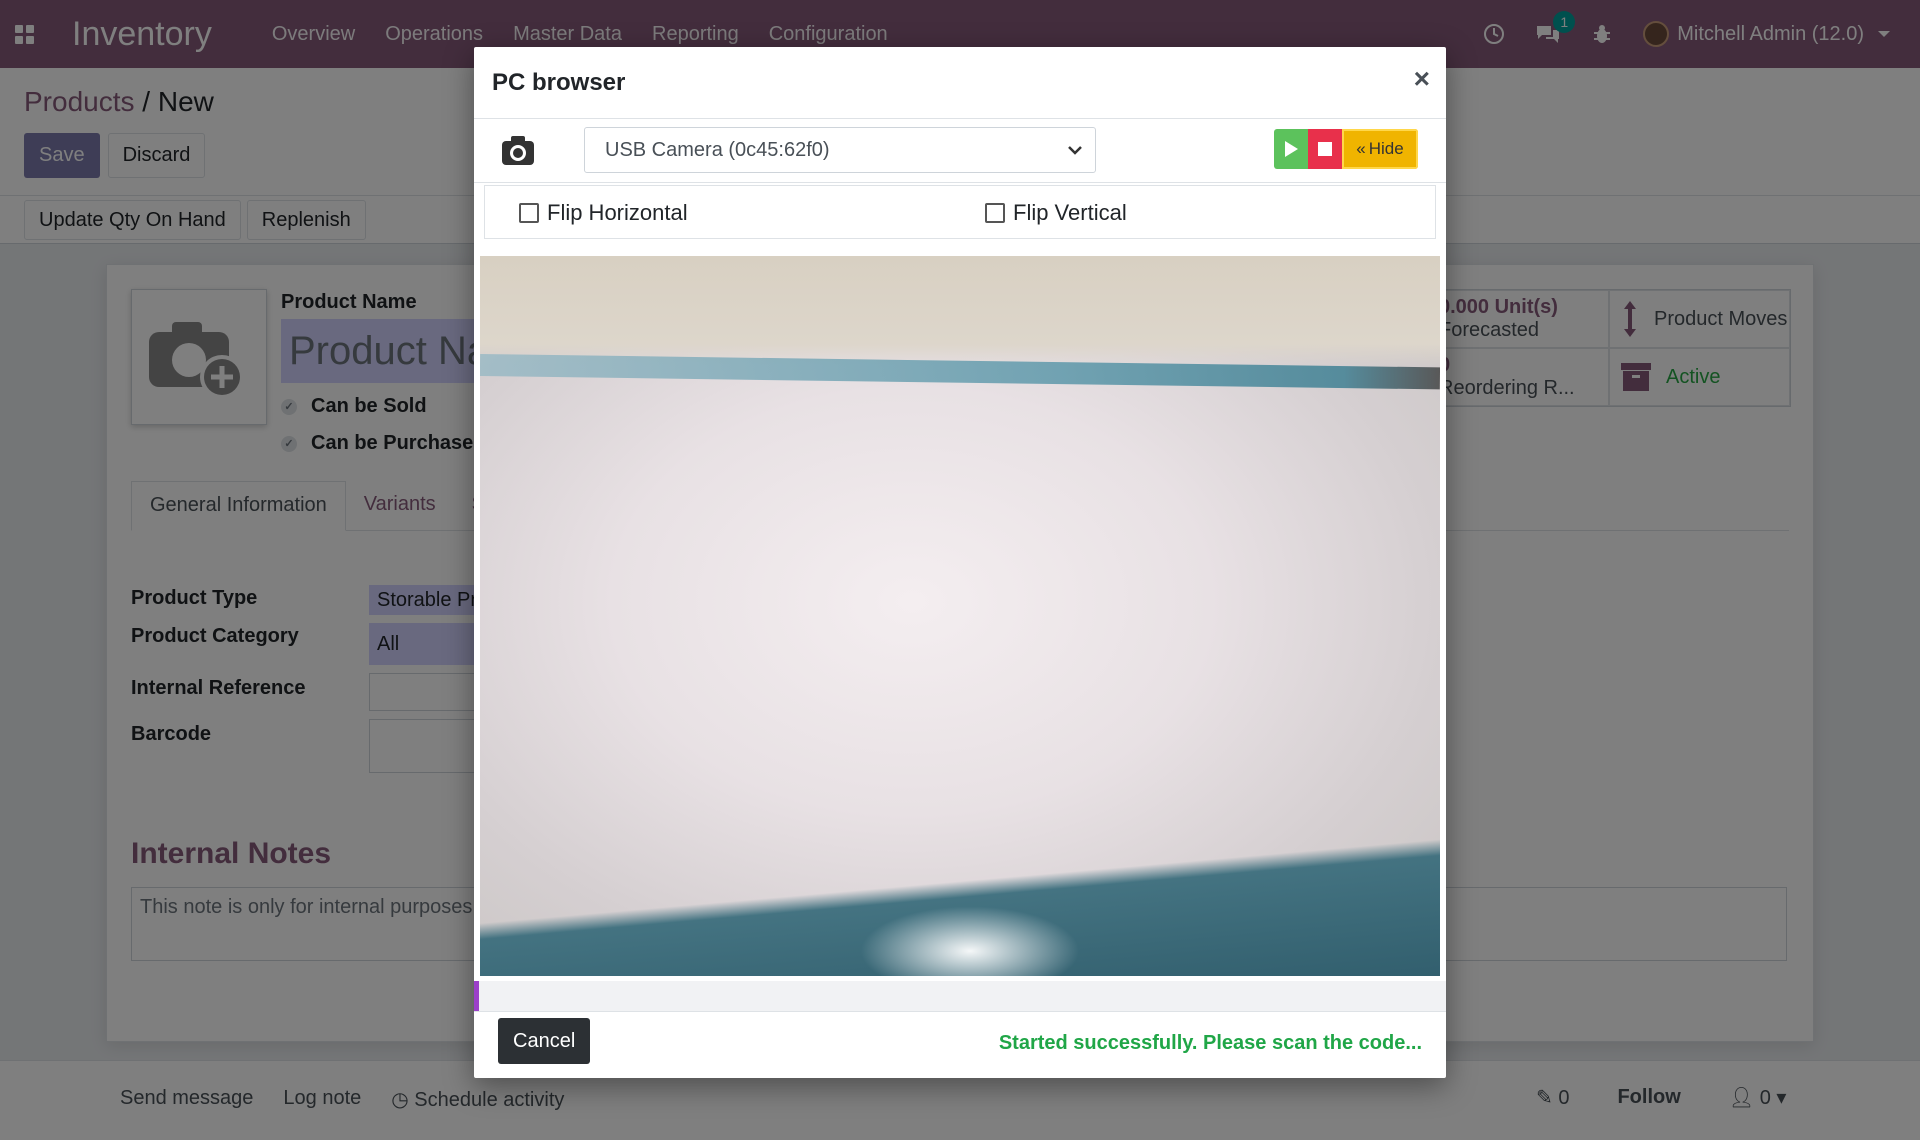  Describe the element at coordinates (960, 996) in the screenshot. I see `scan-progress-bar` at that location.